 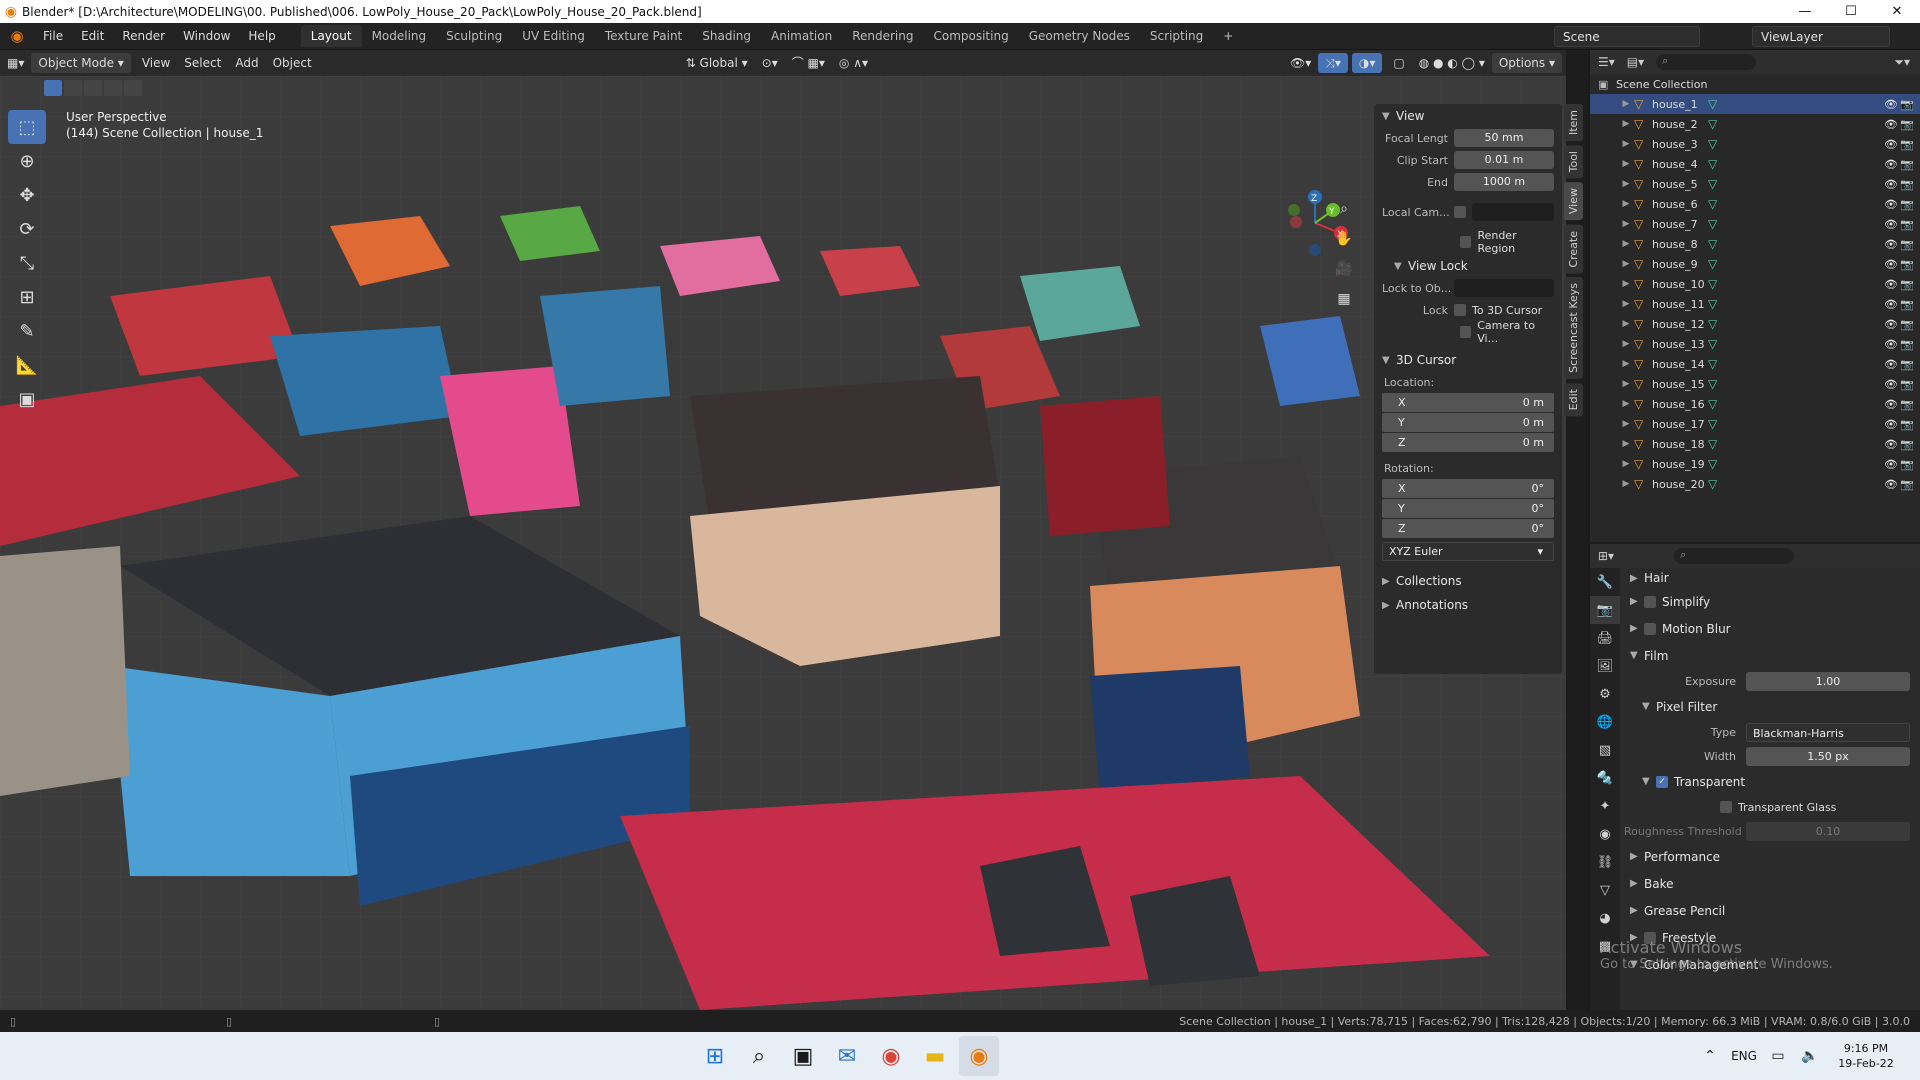 I want to click on tab-screencast-keys: Screencast Keys, so click(x=1573, y=328).